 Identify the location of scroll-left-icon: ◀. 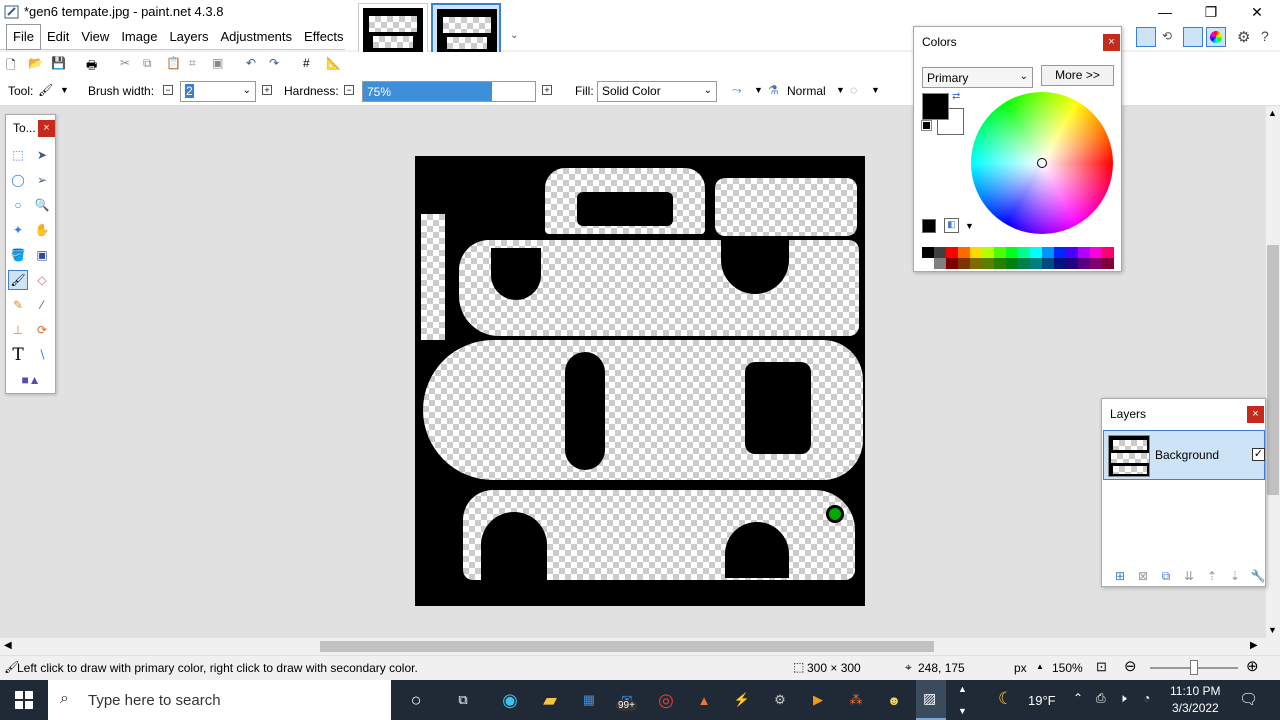
(8, 645).